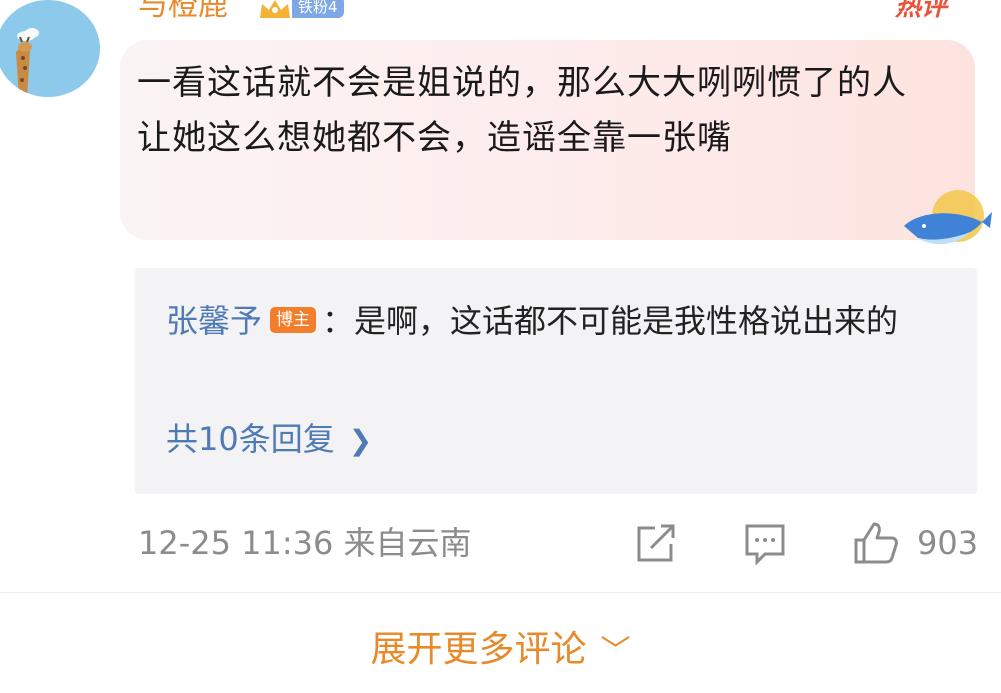  Describe the element at coordinates (655, 543) in the screenshot. I see `share-icon` at that location.